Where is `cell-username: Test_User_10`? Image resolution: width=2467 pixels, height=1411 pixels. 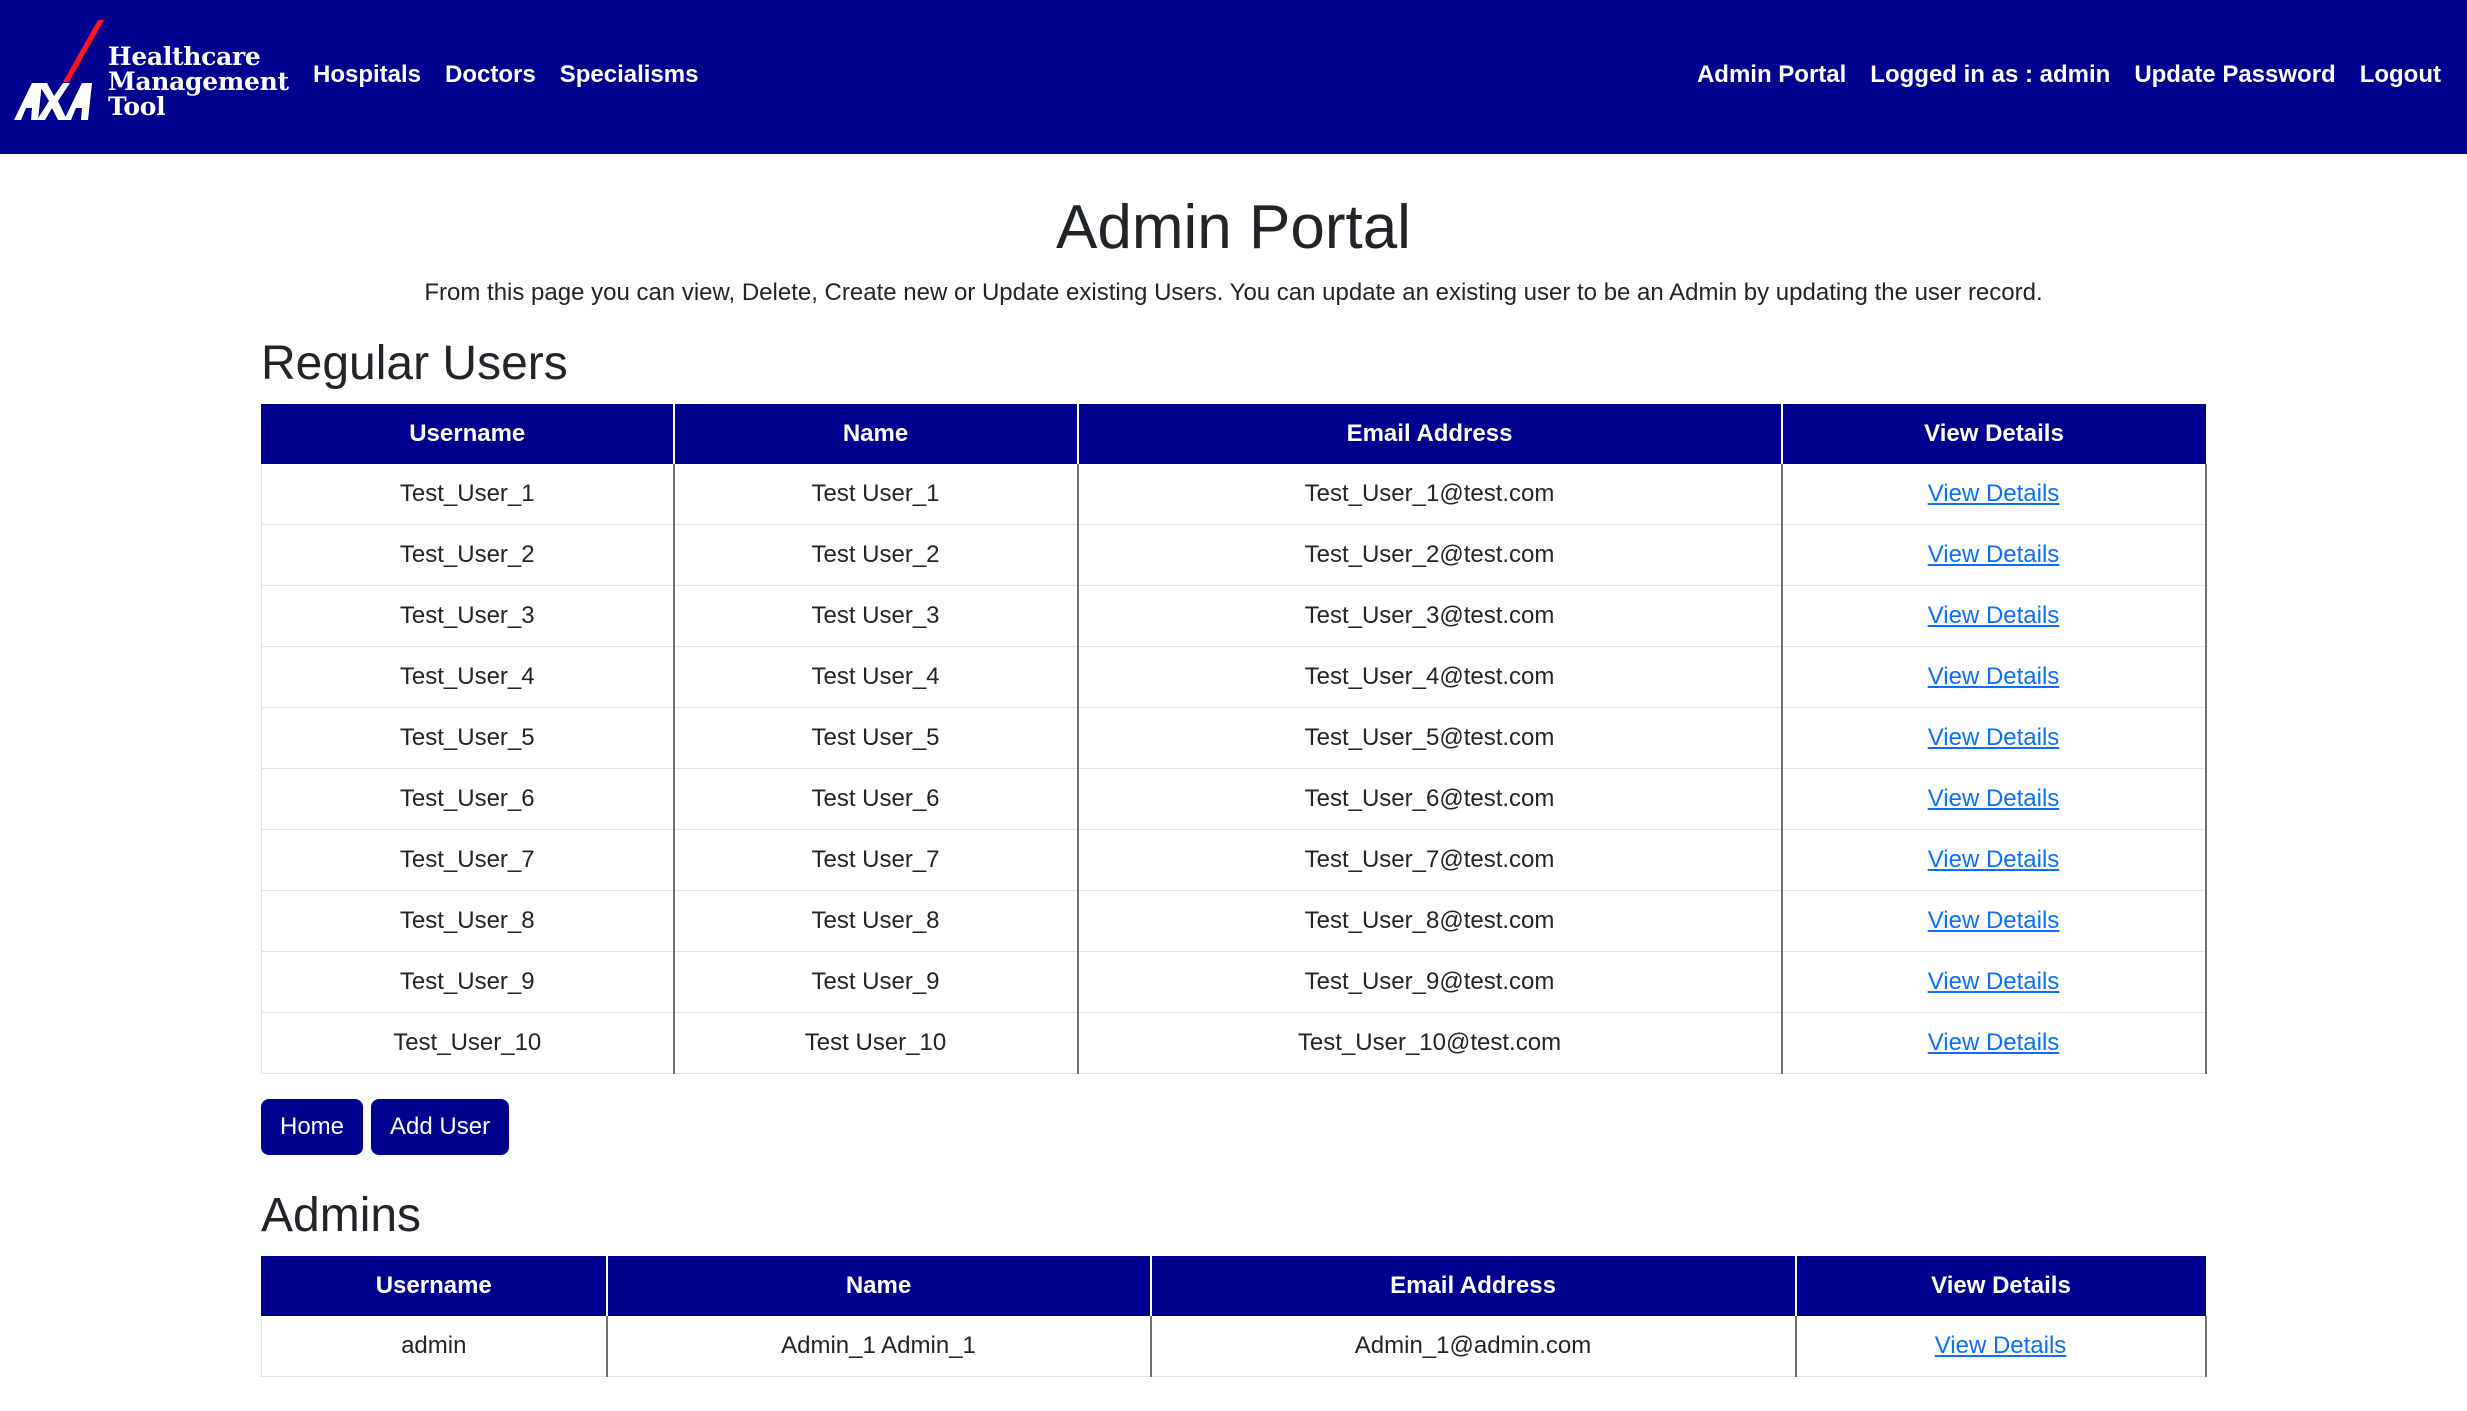
cell-username: Test_User_10 is located at coordinates (467, 1043).